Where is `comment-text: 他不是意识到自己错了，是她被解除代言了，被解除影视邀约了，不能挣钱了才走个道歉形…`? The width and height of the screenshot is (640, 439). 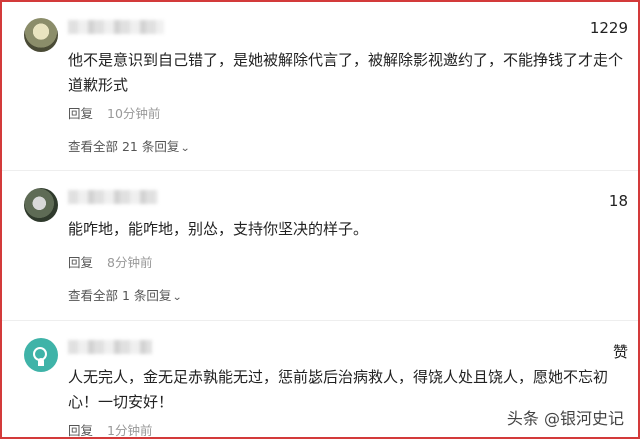 comment-text: 他不是意识到自己错了，是她被解除代言了，被解除影视邀约了，不能挣钱了才走个道歉形… is located at coordinates (346, 72).